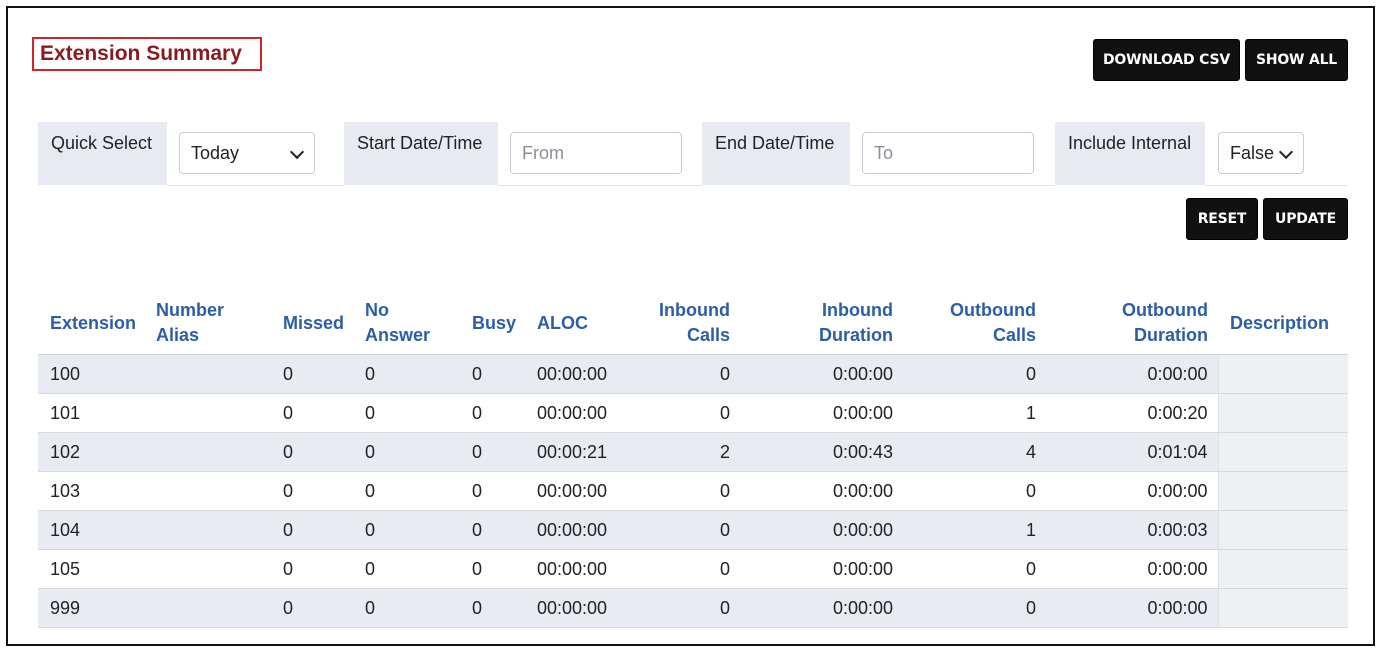 The image size is (1385, 656). What do you see at coordinates (207, 323) in the screenshot?
I see `column-header: Number Alias` at bounding box center [207, 323].